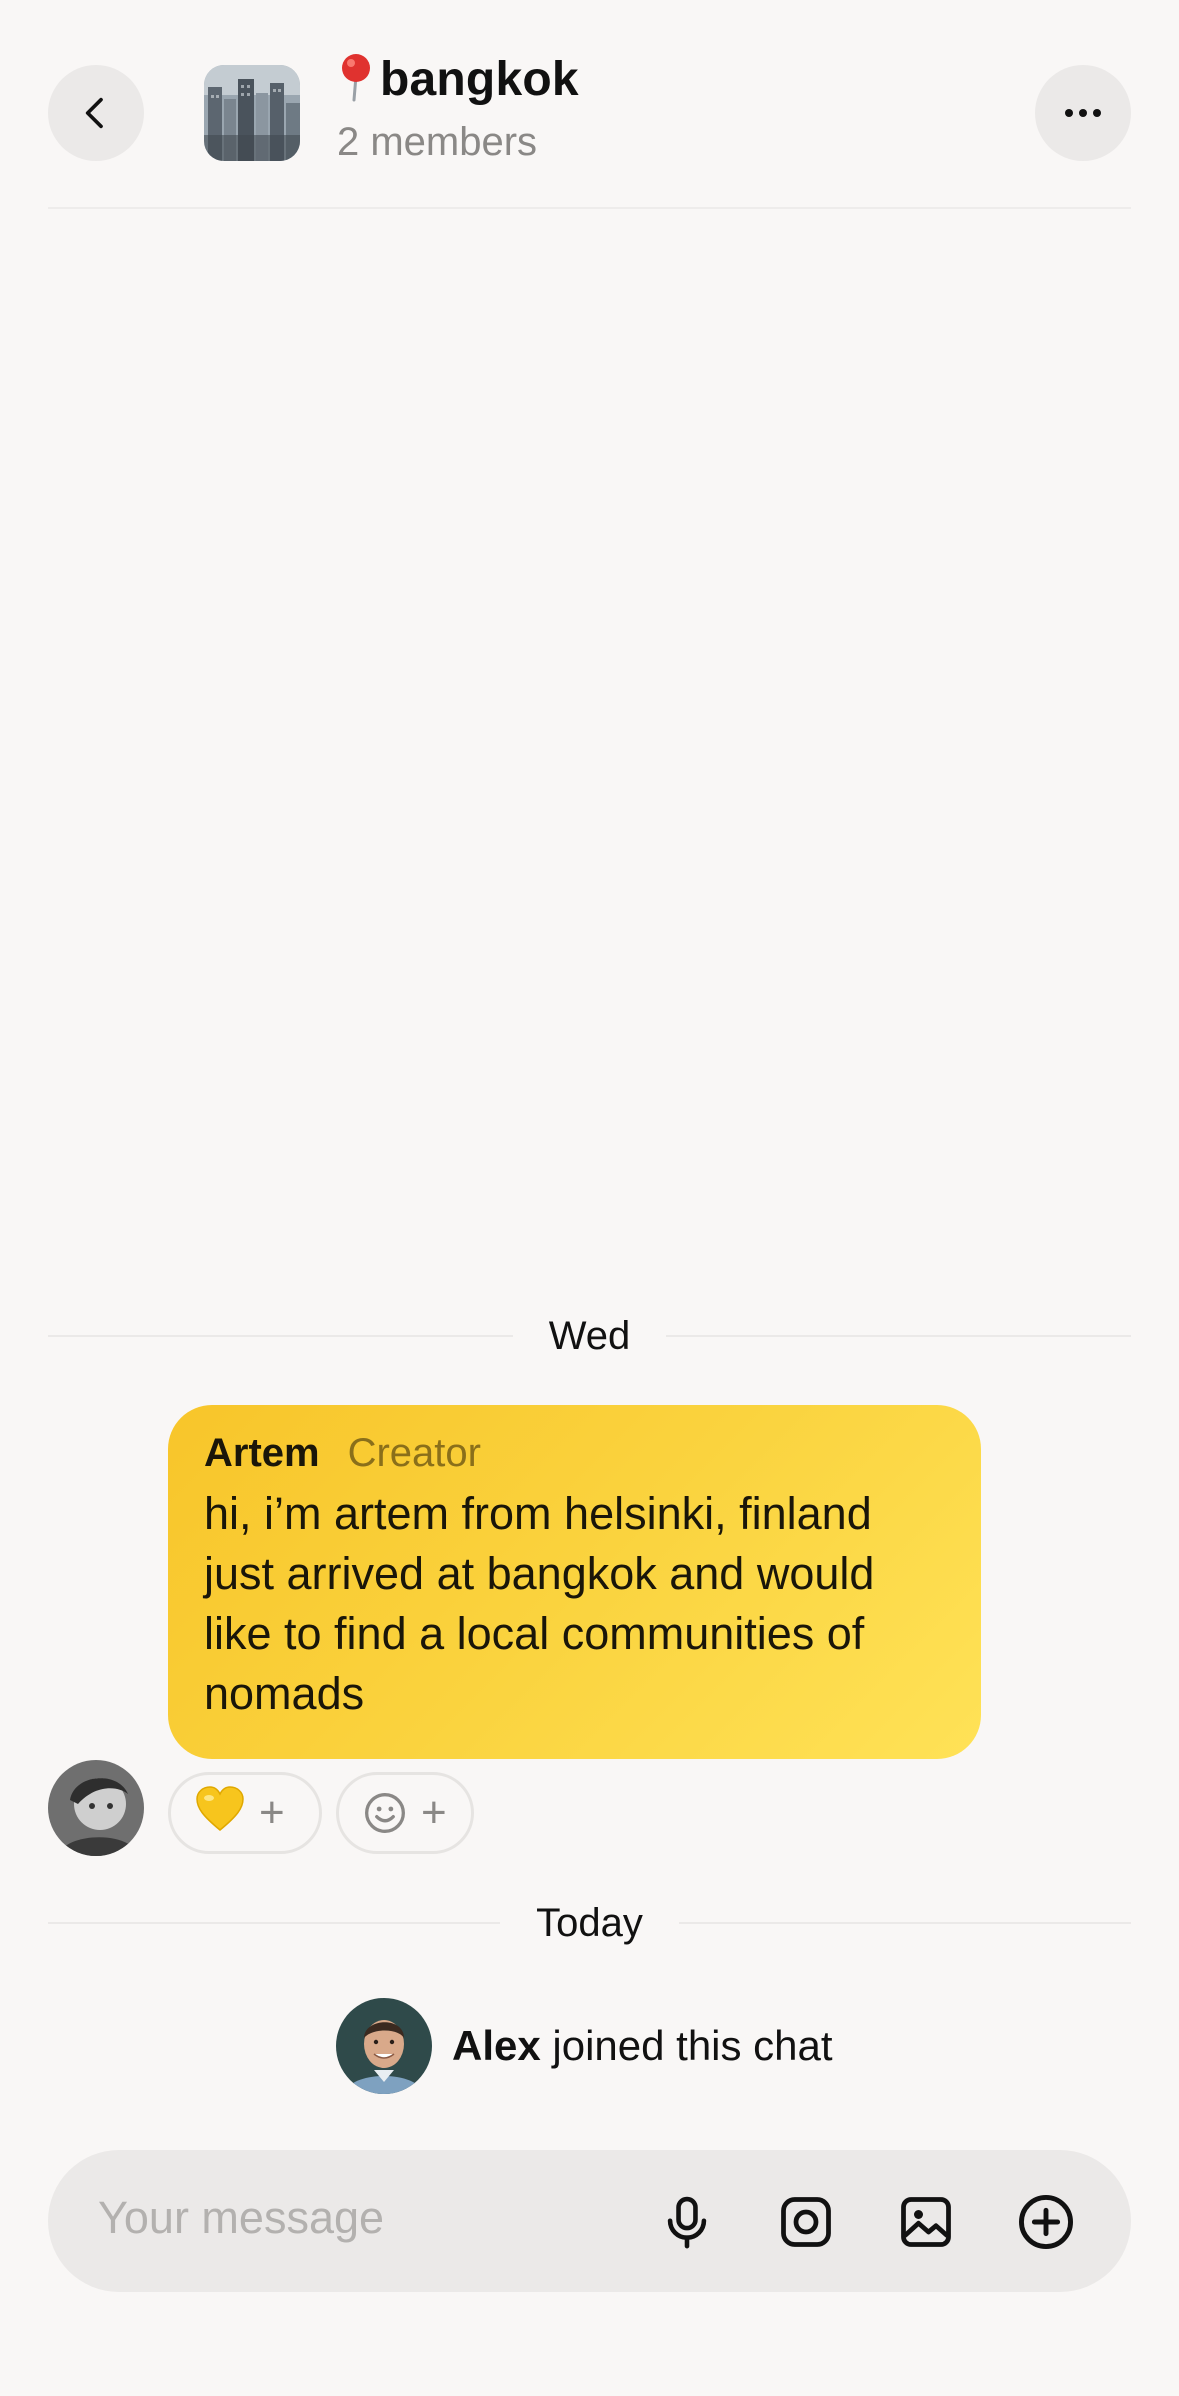 This screenshot has width=1179, height=2396. What do you see at coordinates (496, 2045) in the screenshot?
I see `joined-user-name: Alex` at bounding box center [496, 2045].